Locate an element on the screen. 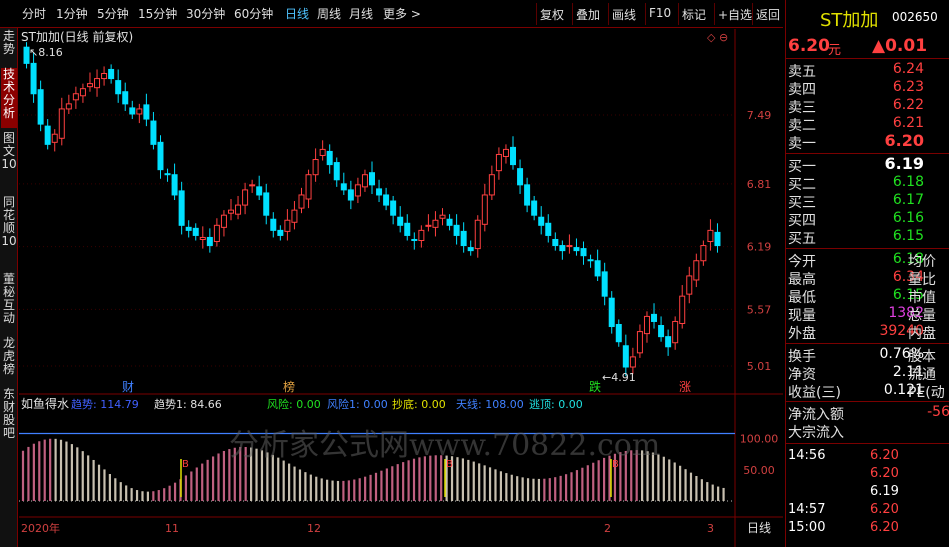 This screenshot has height=547, width=949. bid-row-1-value: 6.18 is located at coordinates (908, 182).